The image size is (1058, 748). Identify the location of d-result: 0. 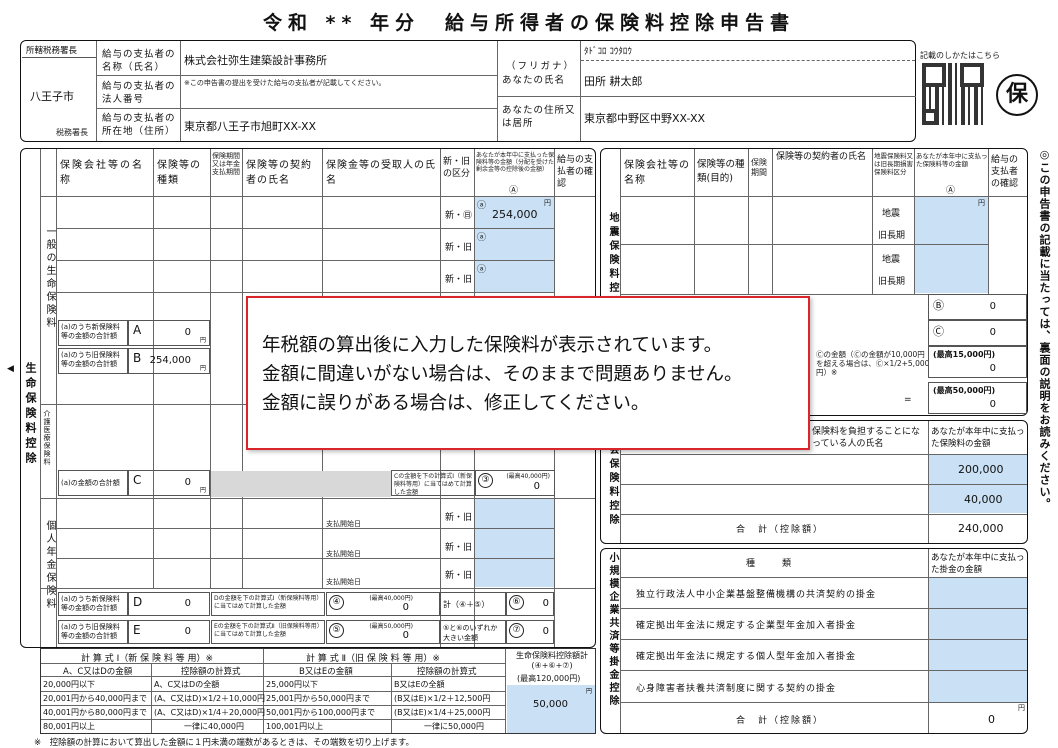
(405, 607).